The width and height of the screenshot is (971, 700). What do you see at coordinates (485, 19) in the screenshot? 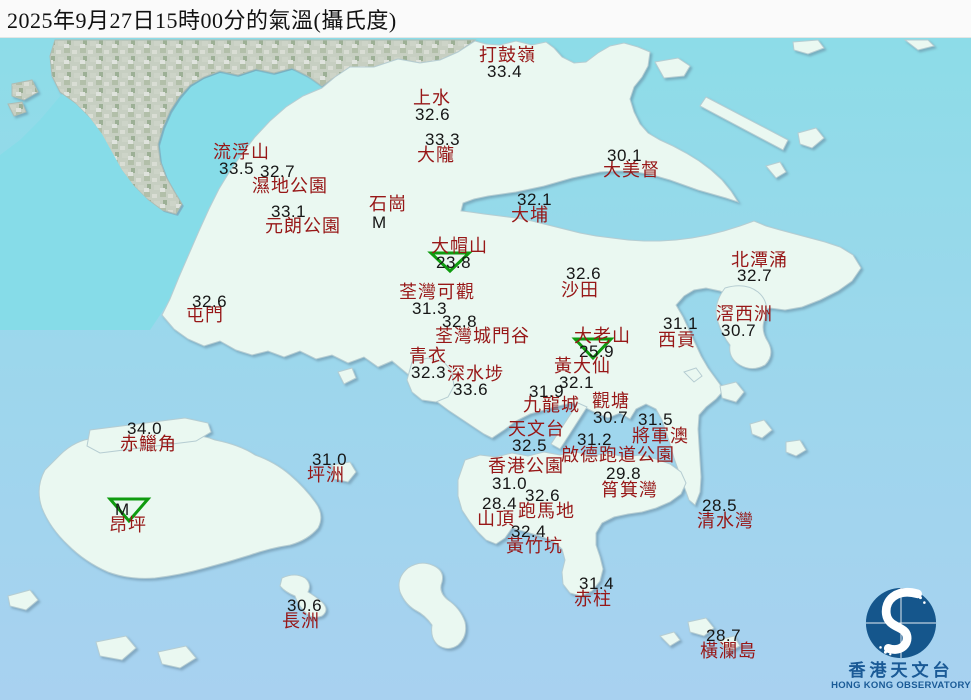
I see `title-bar: 2025年9月27日15時00分的氣溫(攝氏度)` at bounding box center [485, 19].